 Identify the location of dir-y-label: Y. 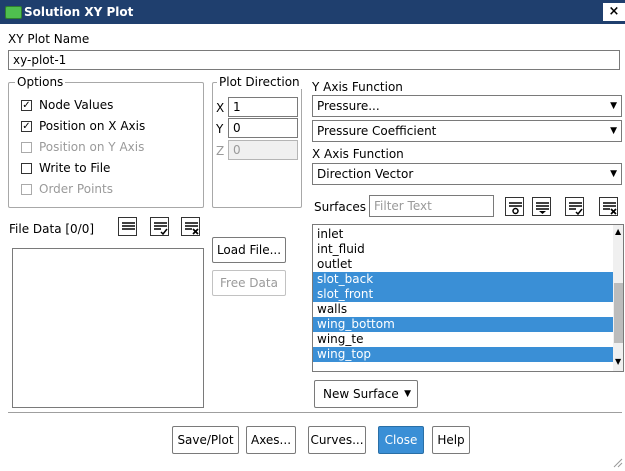
(220, 129).